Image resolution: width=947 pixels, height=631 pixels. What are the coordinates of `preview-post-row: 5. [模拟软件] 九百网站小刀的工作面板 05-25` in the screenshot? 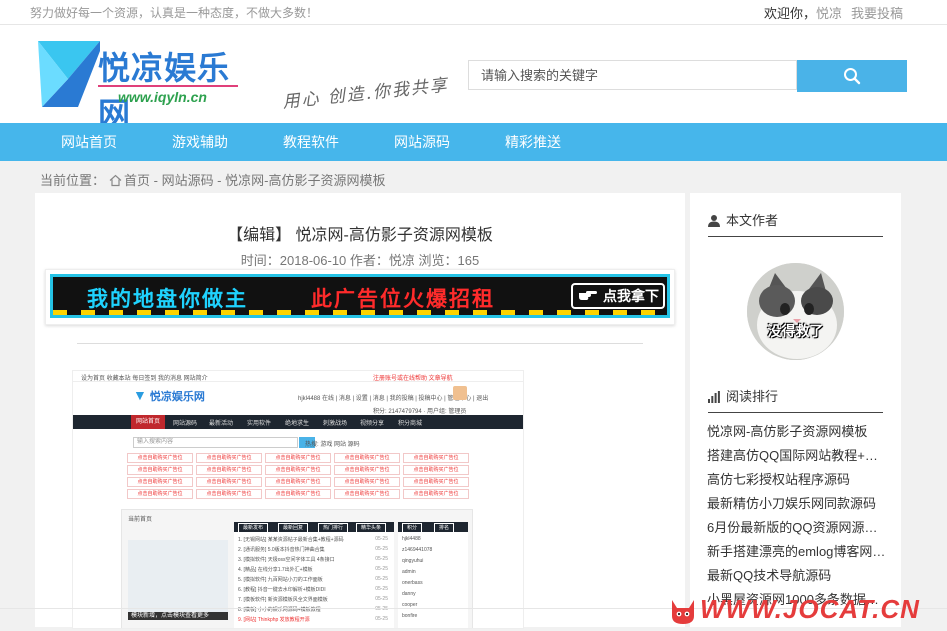 It's located at (313, 579).